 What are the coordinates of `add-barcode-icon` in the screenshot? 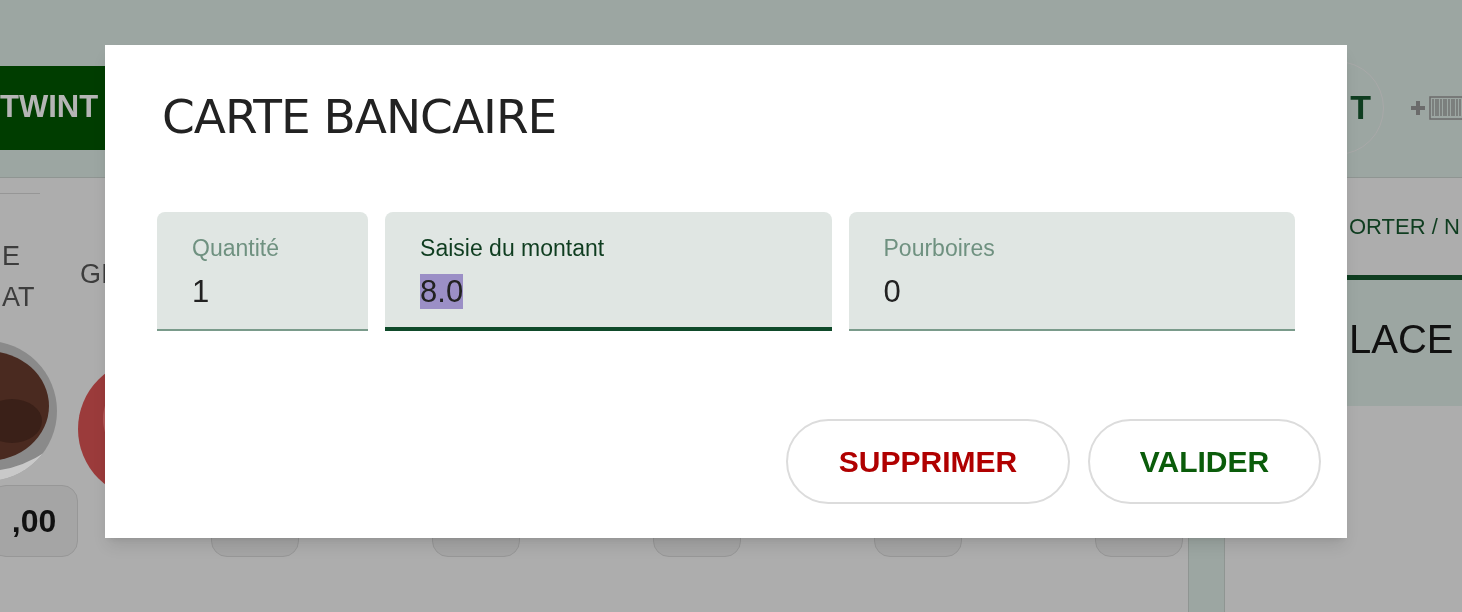 It's located at (1436, 107).